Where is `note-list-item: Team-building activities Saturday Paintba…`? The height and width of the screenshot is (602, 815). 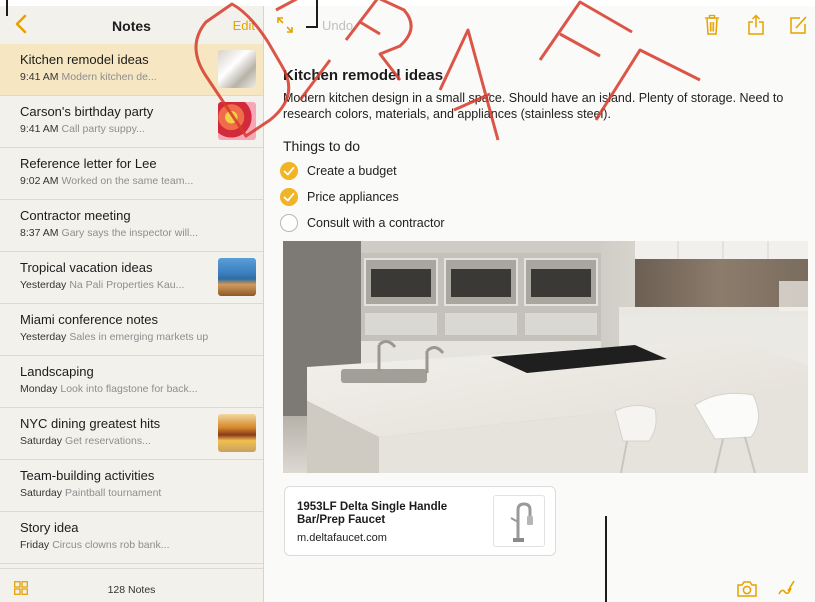 note-list-item: Team-building activities Saturday Paintba… is located at coordinates (131, 486).